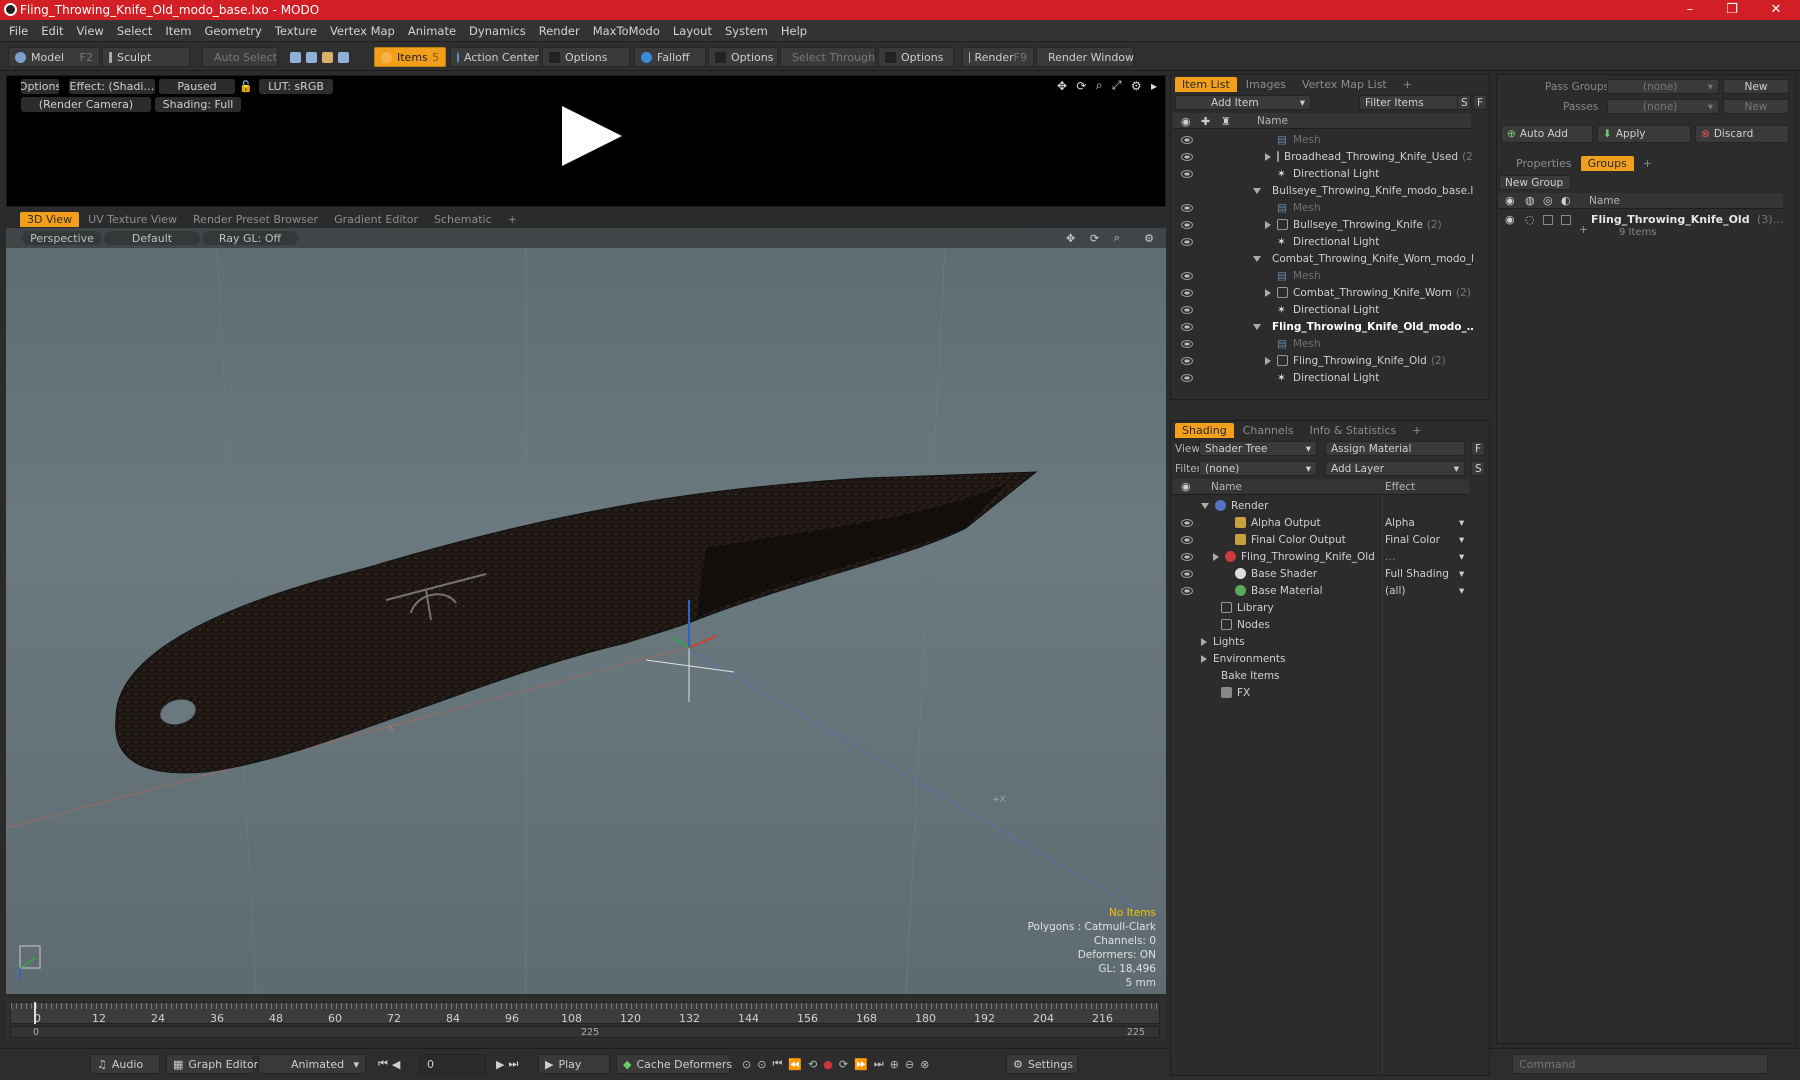 This screenshot has width=1800, height=1080. Describe the element at coordinates (497, 31) in the screenshot. I see `menu-dynamics: Dynamics` at that location.